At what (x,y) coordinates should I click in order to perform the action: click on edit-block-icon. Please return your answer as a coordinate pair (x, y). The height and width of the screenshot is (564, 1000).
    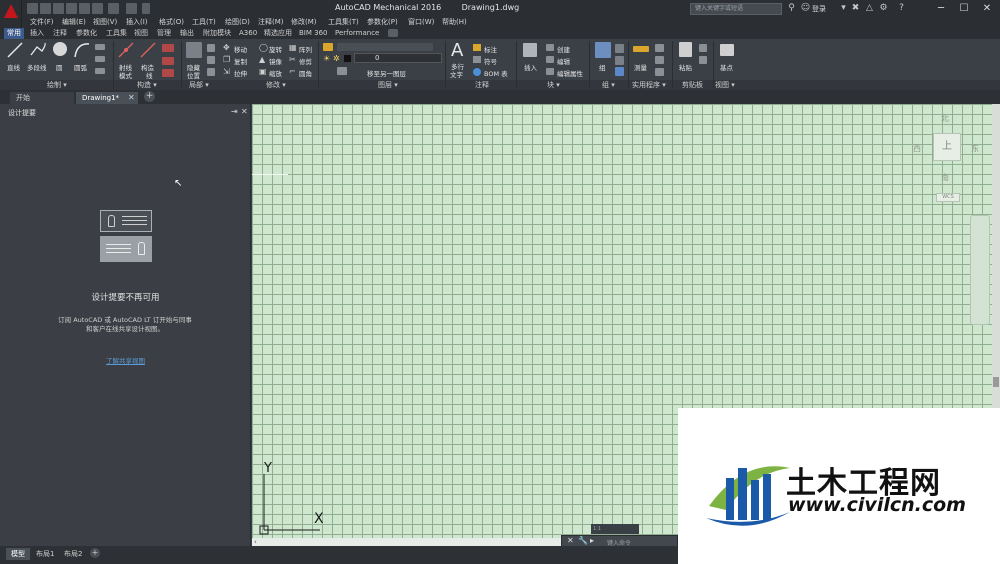
    Looking at the image, I should click on (550, 59).